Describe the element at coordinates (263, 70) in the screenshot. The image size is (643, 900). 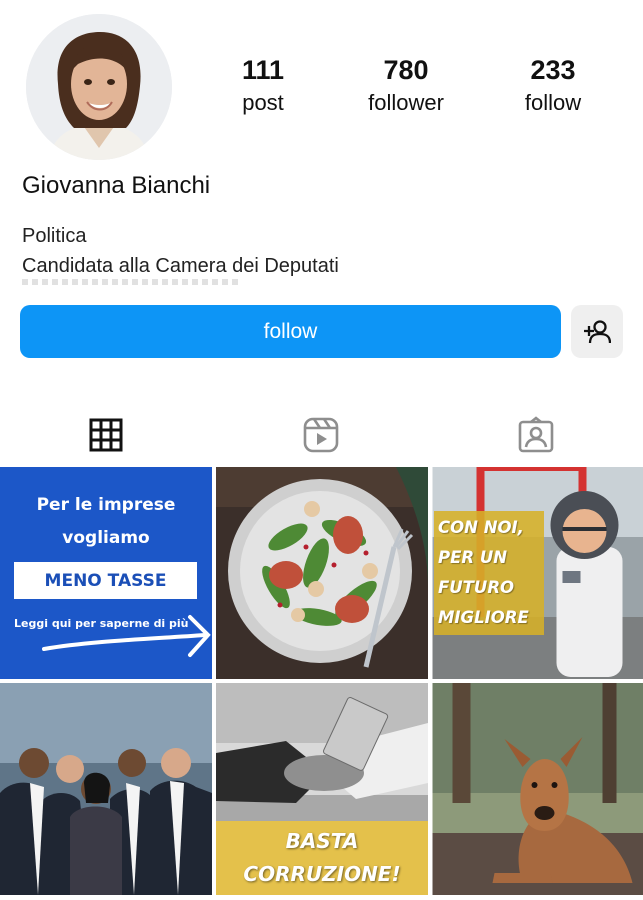
I see `posts-count: 111` at that location.